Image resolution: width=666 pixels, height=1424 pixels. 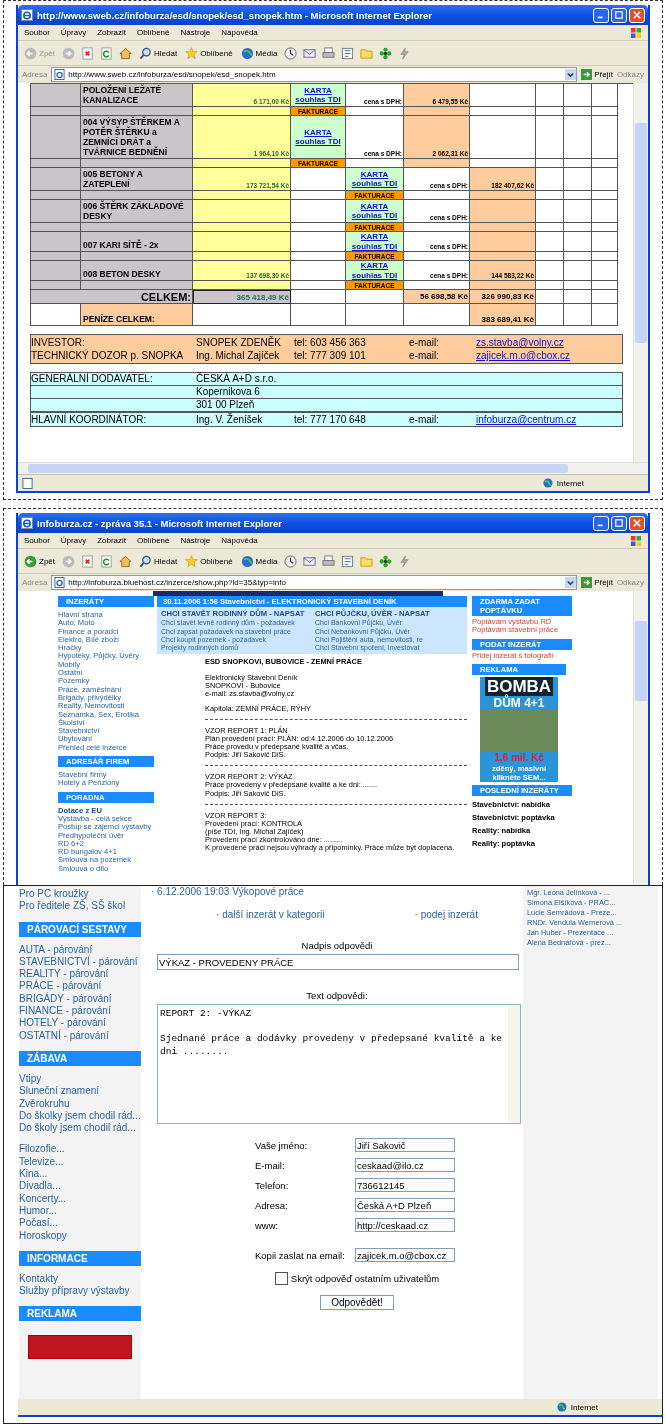 What do you see at coordinates (337, 892) in the screenshot?
I see `listing-link: · 6.12.2006 19:03 Výkopové práce` at bounding box center [337, 892].